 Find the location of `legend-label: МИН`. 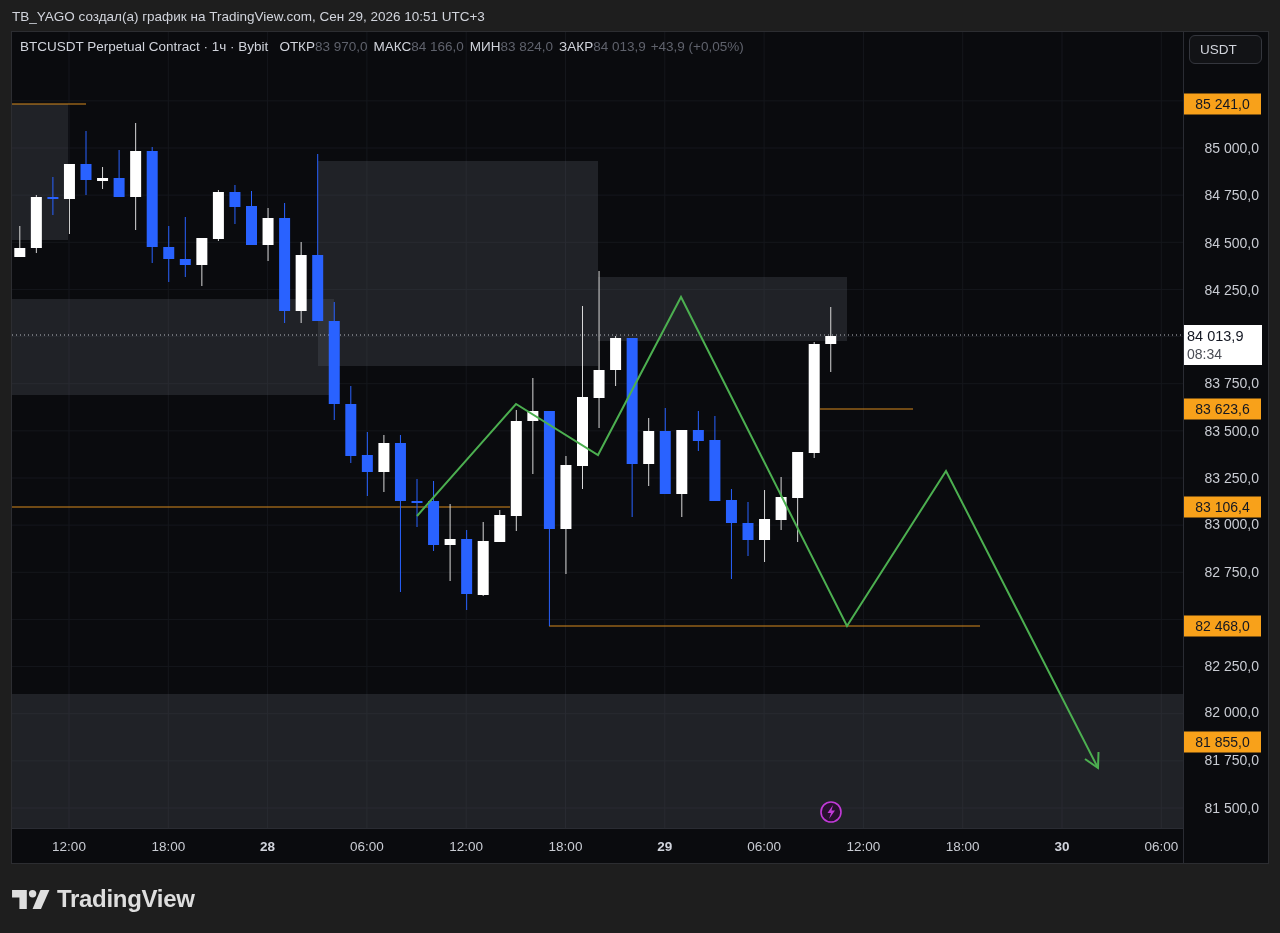

legend-label: МИН is located at coordinates (485, 46).